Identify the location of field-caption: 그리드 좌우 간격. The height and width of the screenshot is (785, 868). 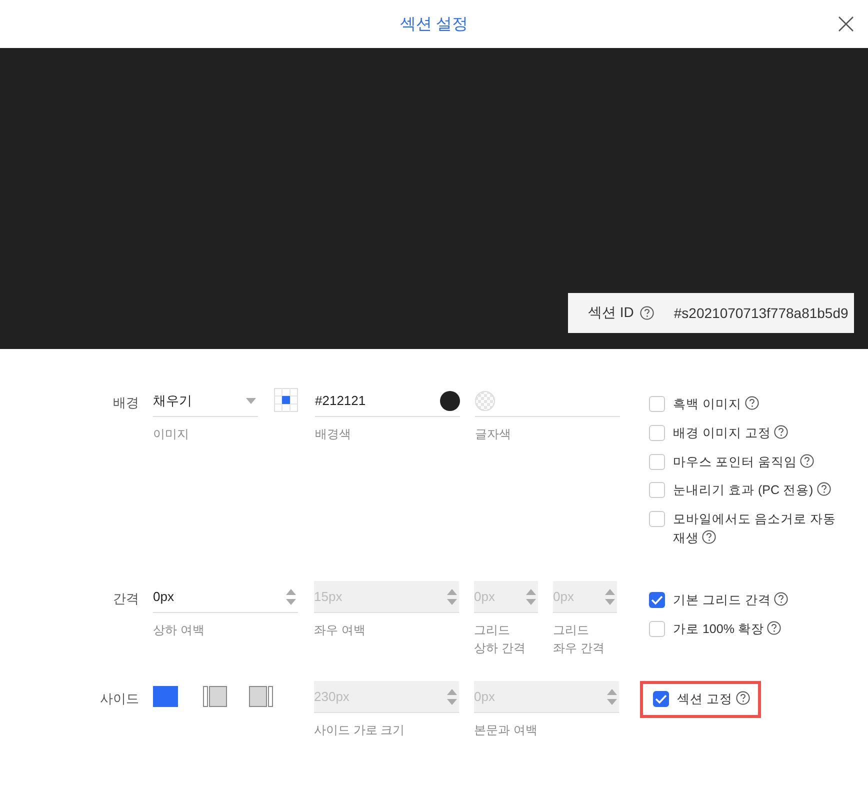
(579, 639).